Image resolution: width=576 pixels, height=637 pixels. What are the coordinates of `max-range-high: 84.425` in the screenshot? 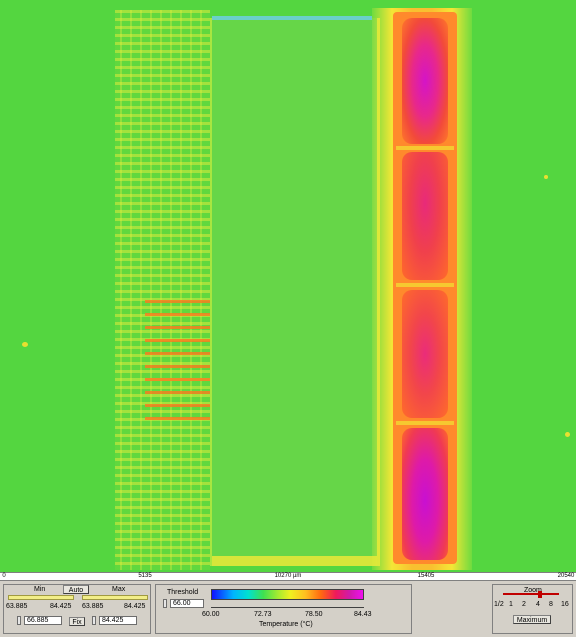 It's located at (135, 606).